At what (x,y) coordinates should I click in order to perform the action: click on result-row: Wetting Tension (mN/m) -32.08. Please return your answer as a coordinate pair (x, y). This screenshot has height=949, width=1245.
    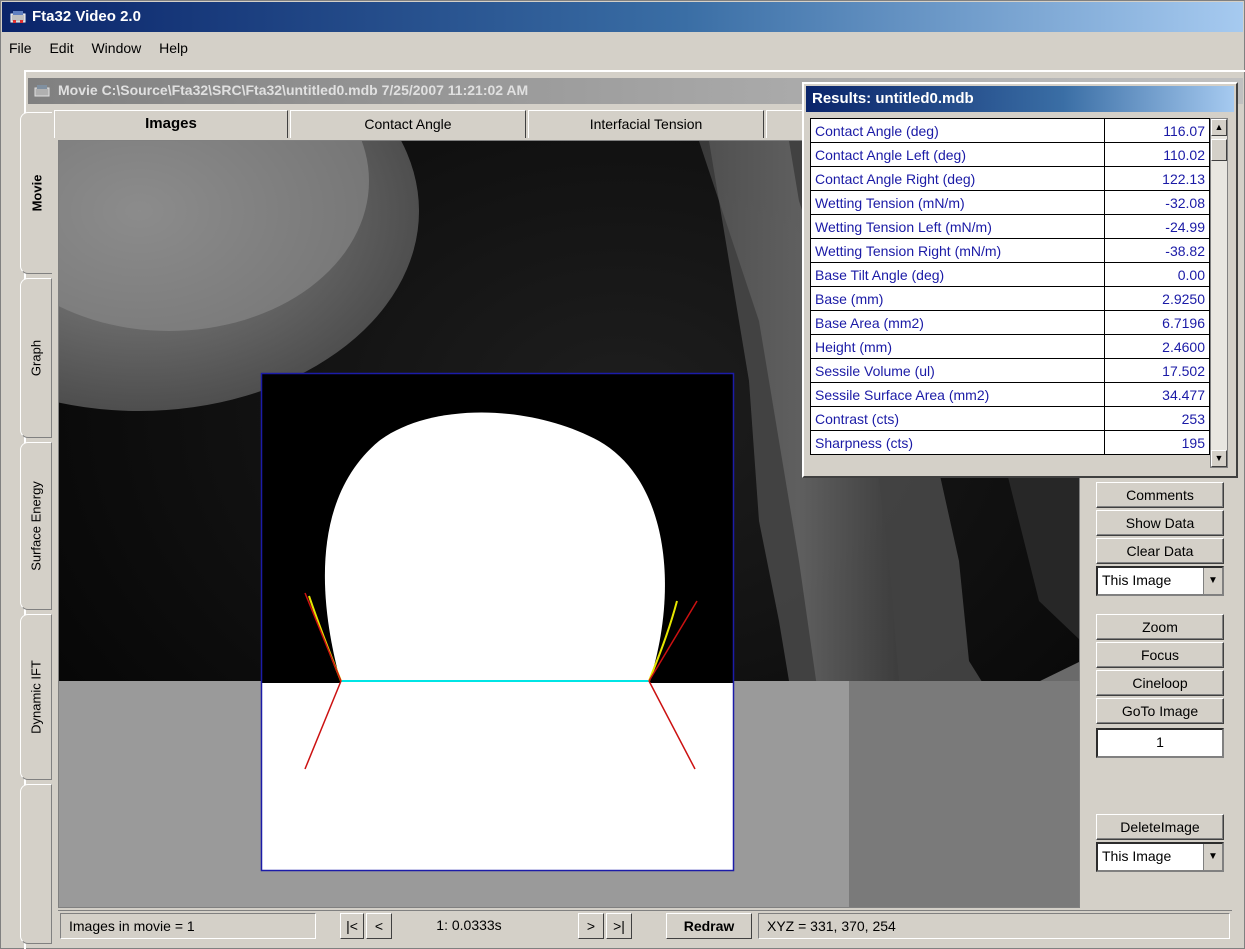
    Looking at the image, I should click on (1010, 202).